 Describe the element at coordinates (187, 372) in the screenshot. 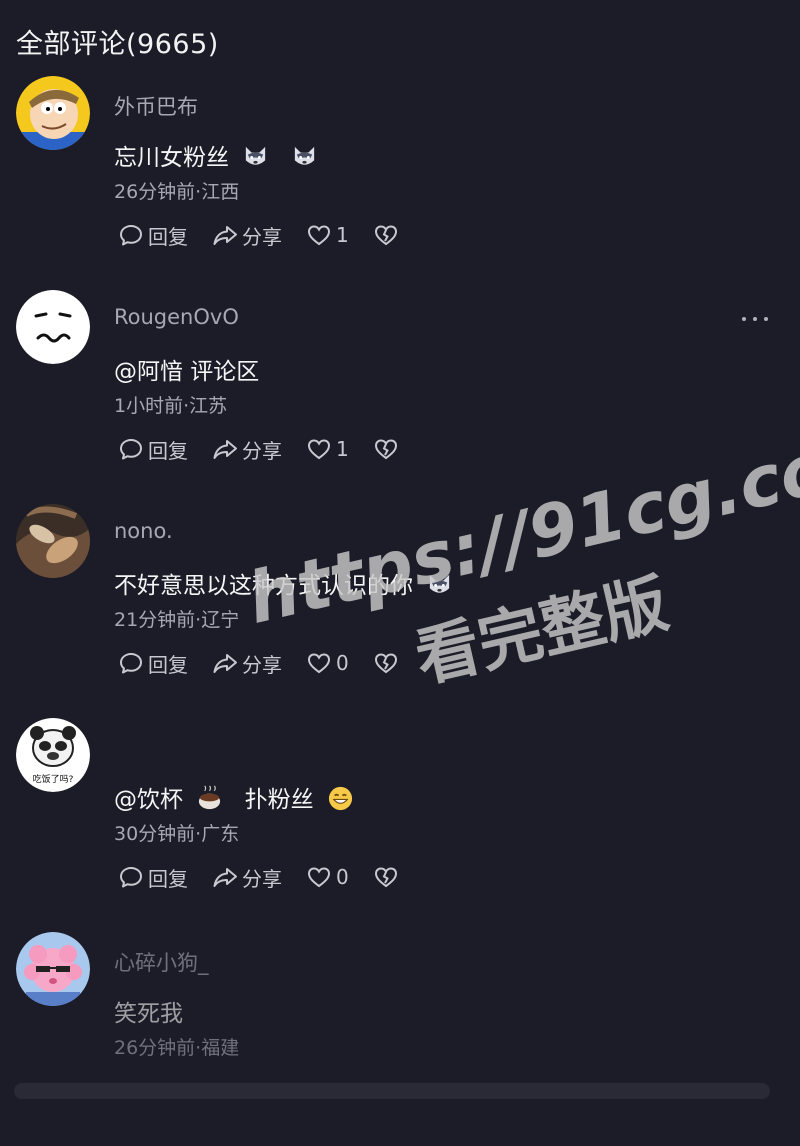

I see `comment-text-content: @阿愔 评论区` at that location.